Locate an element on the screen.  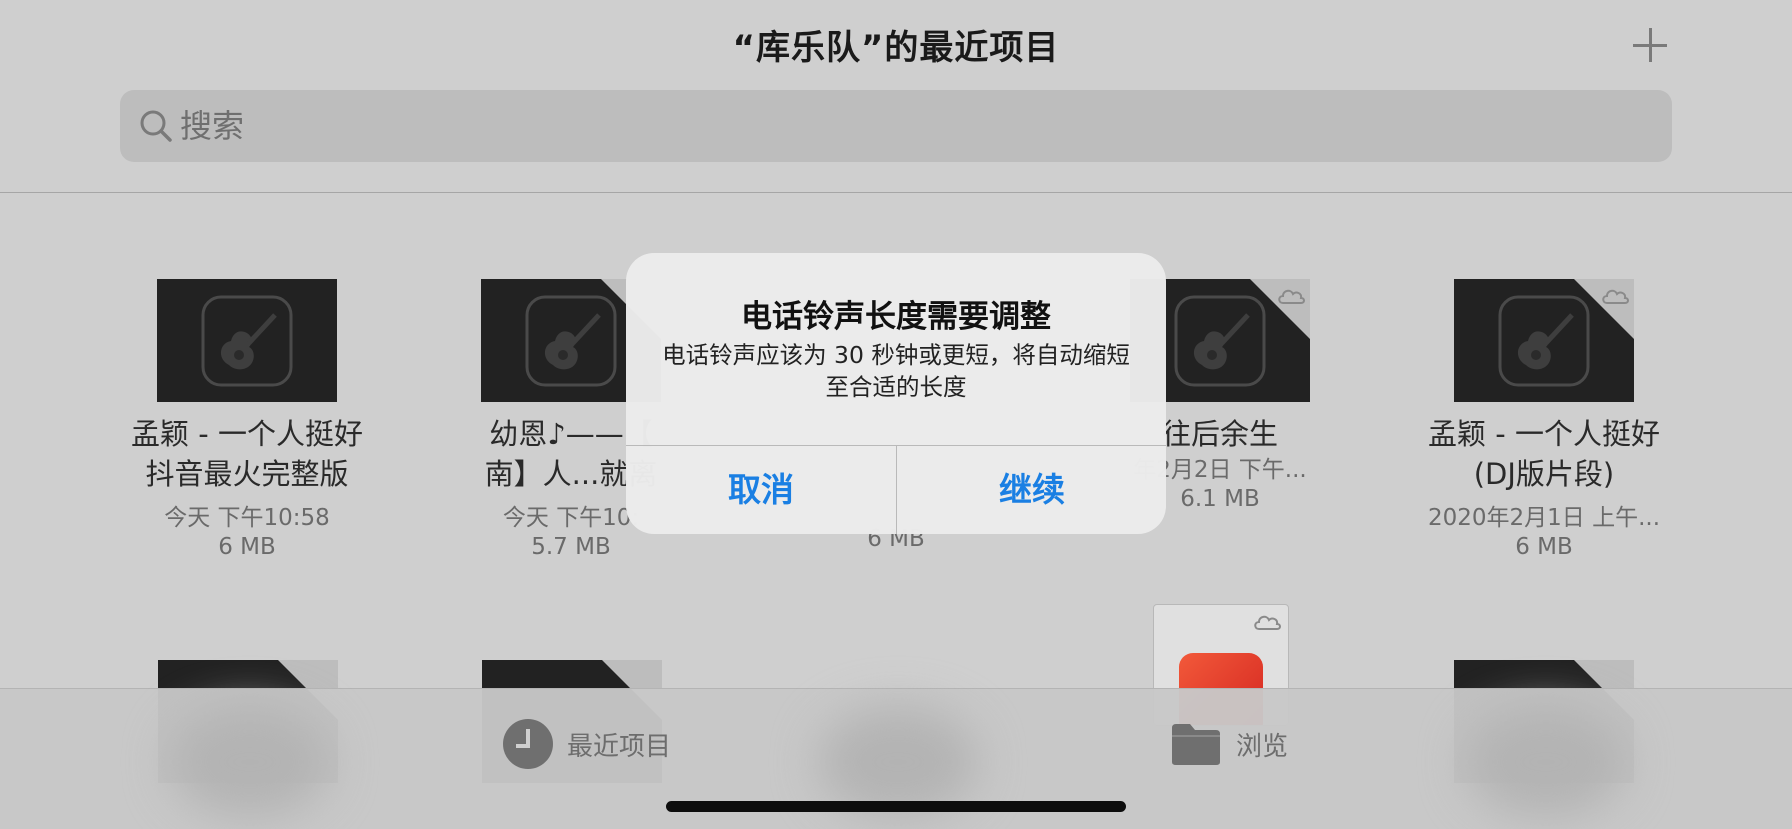
continue-button: 继续 is located at coordinates (1031, 490).